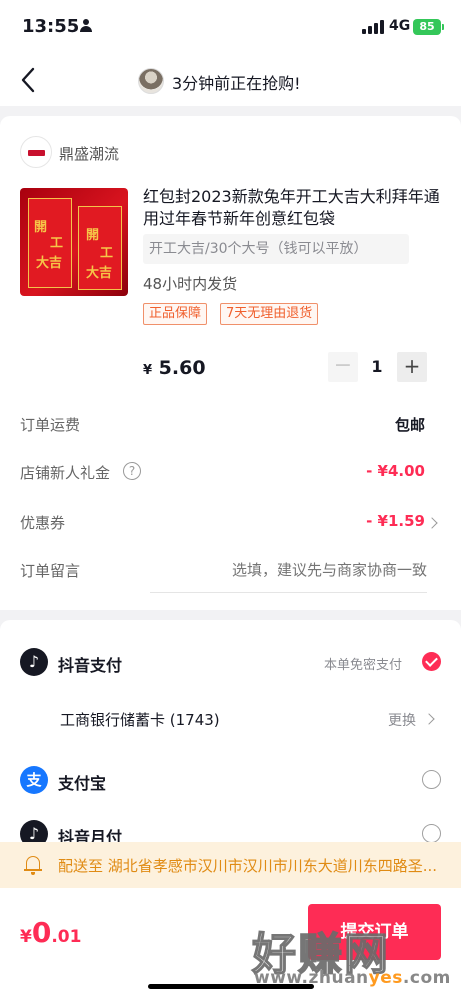 The image size is (461, 1000). I want to click on status-bar: 13:55 4G 85, so click(230, 28).